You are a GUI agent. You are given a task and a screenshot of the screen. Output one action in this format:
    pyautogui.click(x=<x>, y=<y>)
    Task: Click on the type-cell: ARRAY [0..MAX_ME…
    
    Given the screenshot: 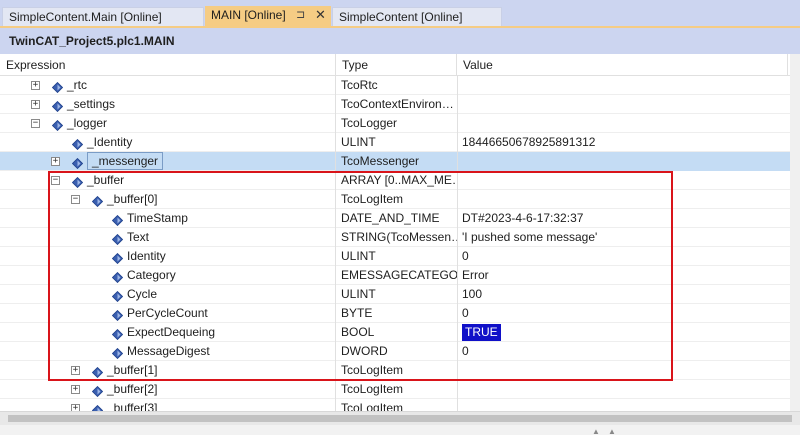 What is the action you would take?
    pyautogui.click(x=396, y=180)
    